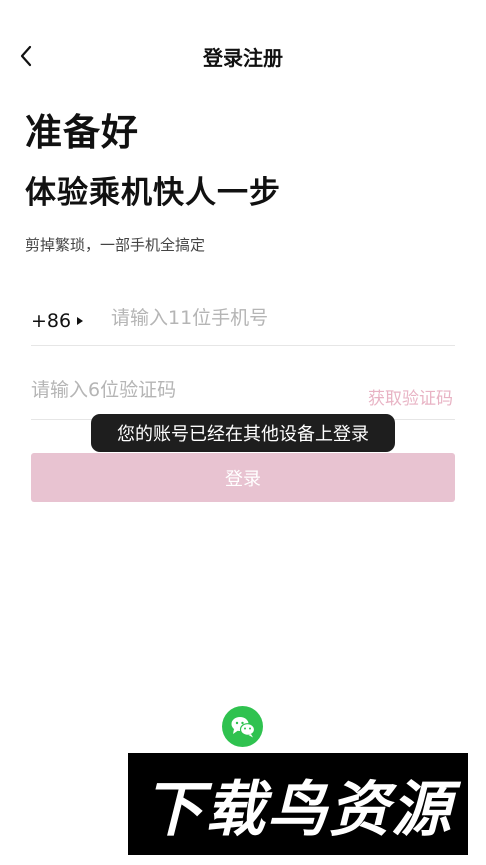  I want to click on code-row: 获取验证码, so click(243, 391).